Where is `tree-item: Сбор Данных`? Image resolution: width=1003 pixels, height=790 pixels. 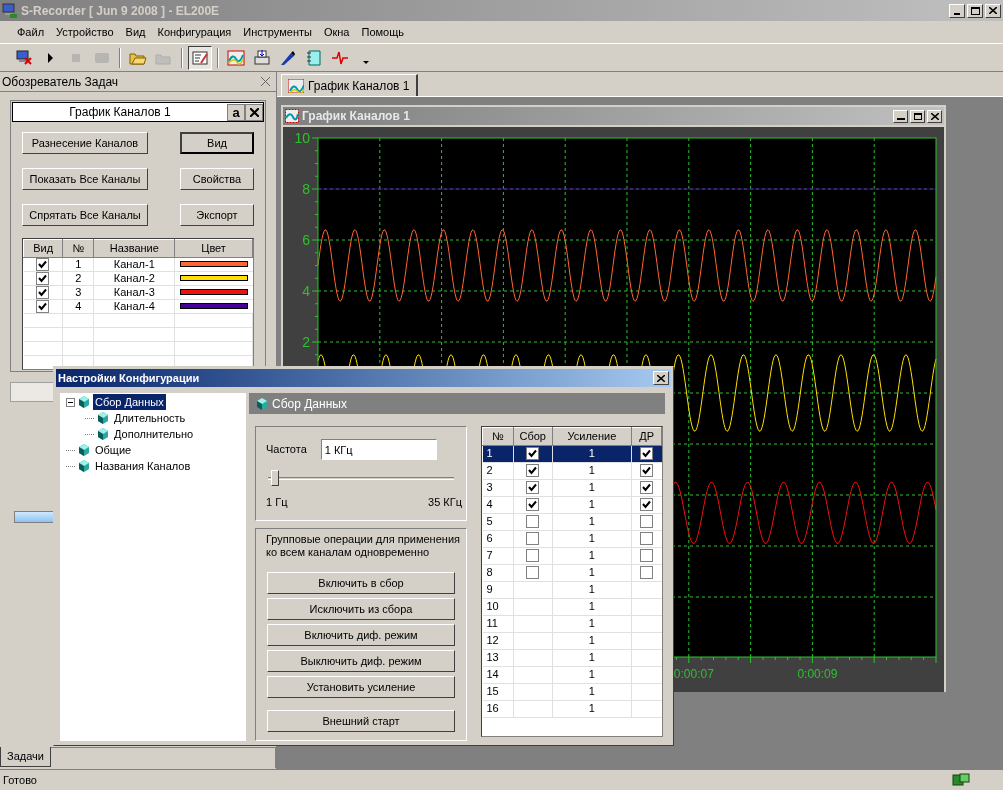
tree-item: Сбор Данных is located at coordinates (129, 402).